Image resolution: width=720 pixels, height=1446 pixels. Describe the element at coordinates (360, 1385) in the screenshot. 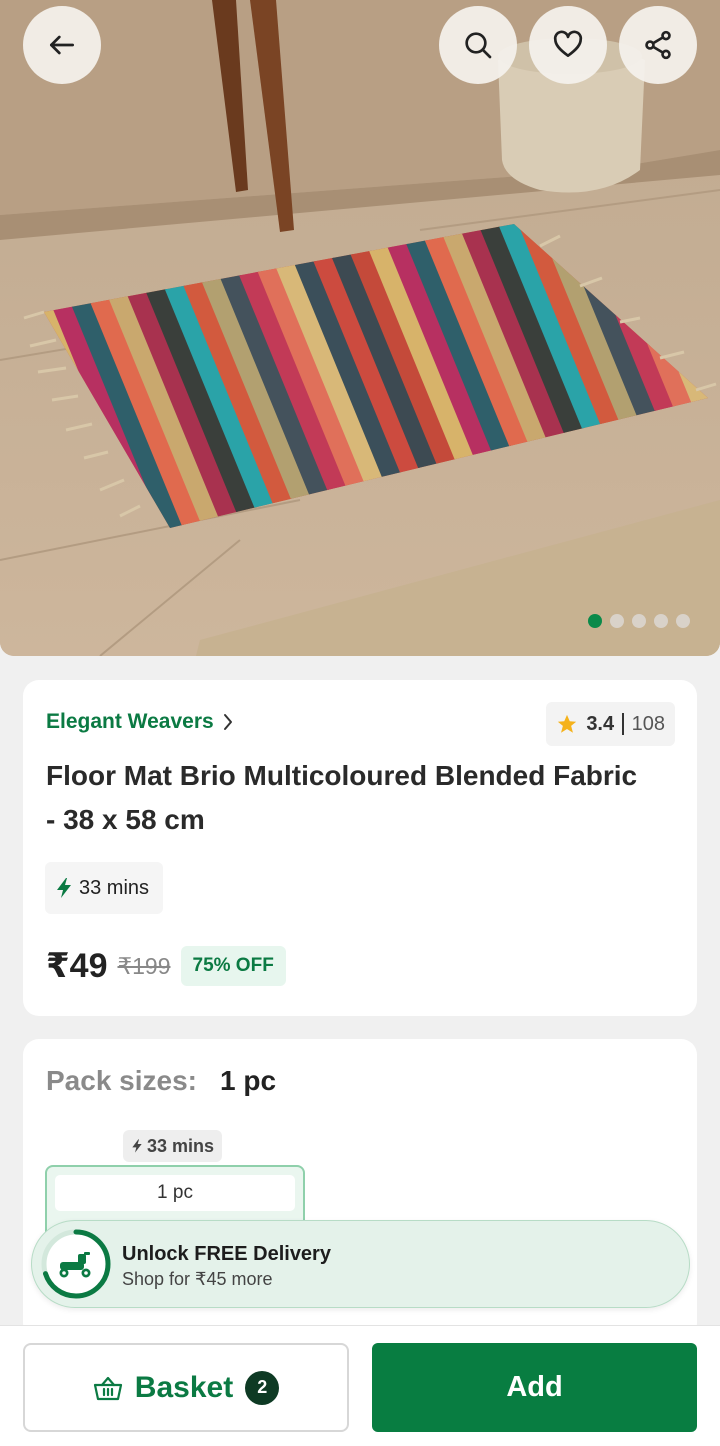

I see `bottom-action-bar: Basket 2 Add` at that location.